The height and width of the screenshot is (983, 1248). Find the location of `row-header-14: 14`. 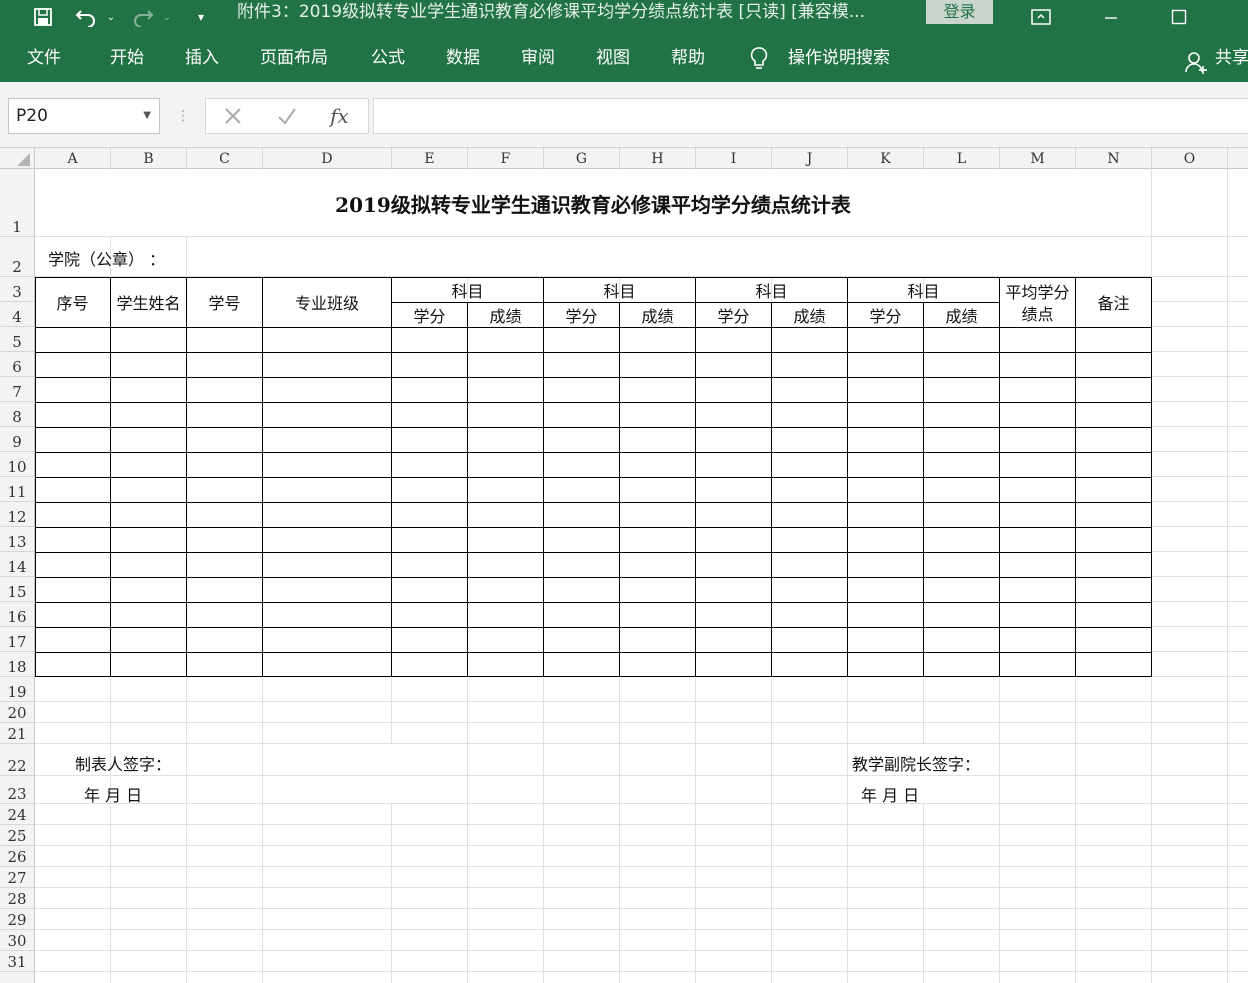

row-header-14: 14 is located at coordinates (17, 564).